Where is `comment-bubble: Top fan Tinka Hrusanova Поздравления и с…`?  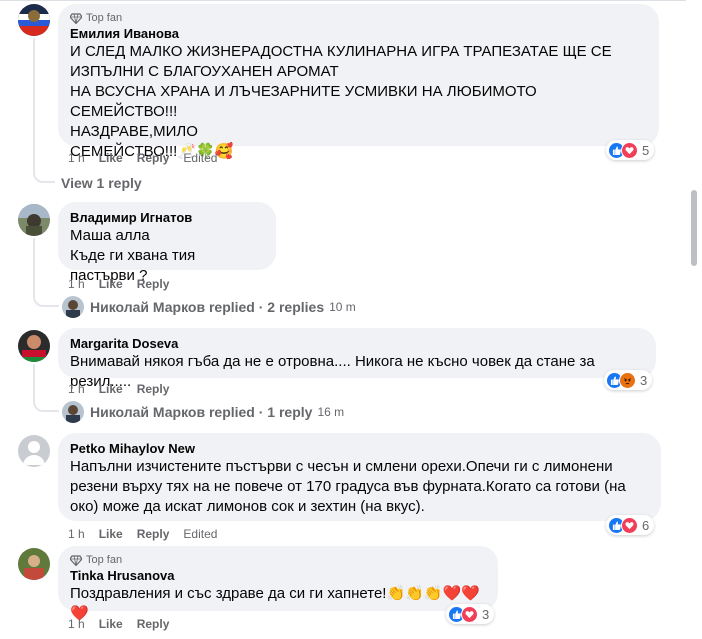 comment-bubble: Top fan Tinka Hrusanova Поздравления и с… is located at coordinates (278, 584).